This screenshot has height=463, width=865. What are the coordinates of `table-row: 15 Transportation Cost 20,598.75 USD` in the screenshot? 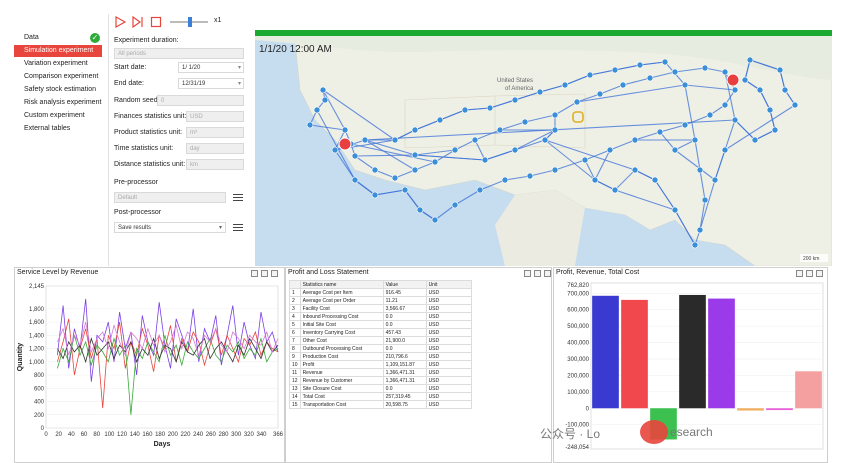 It's located at (380, 404).